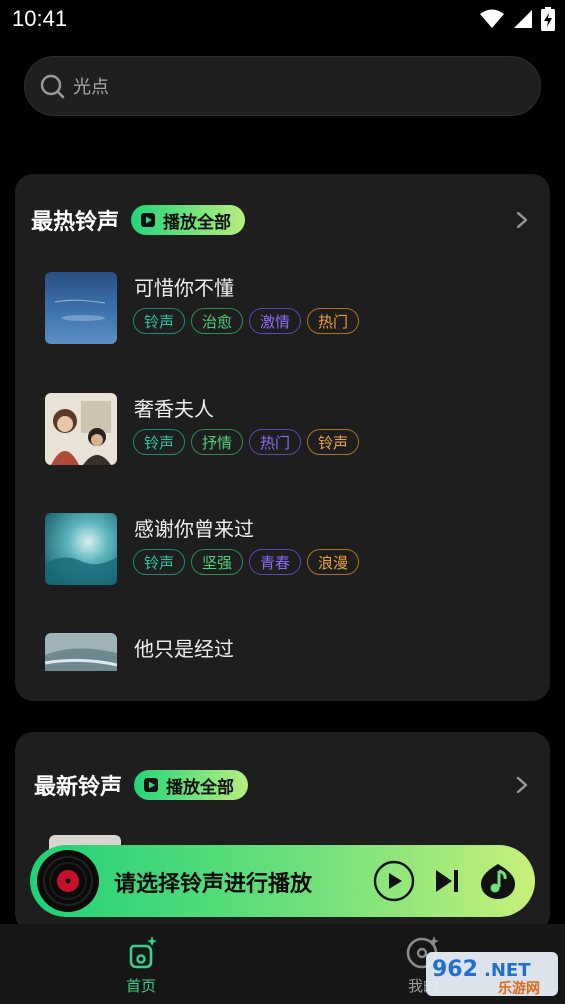 This screenshot has height=1004, width=565. I want to click on play-button, so click(394, 881).